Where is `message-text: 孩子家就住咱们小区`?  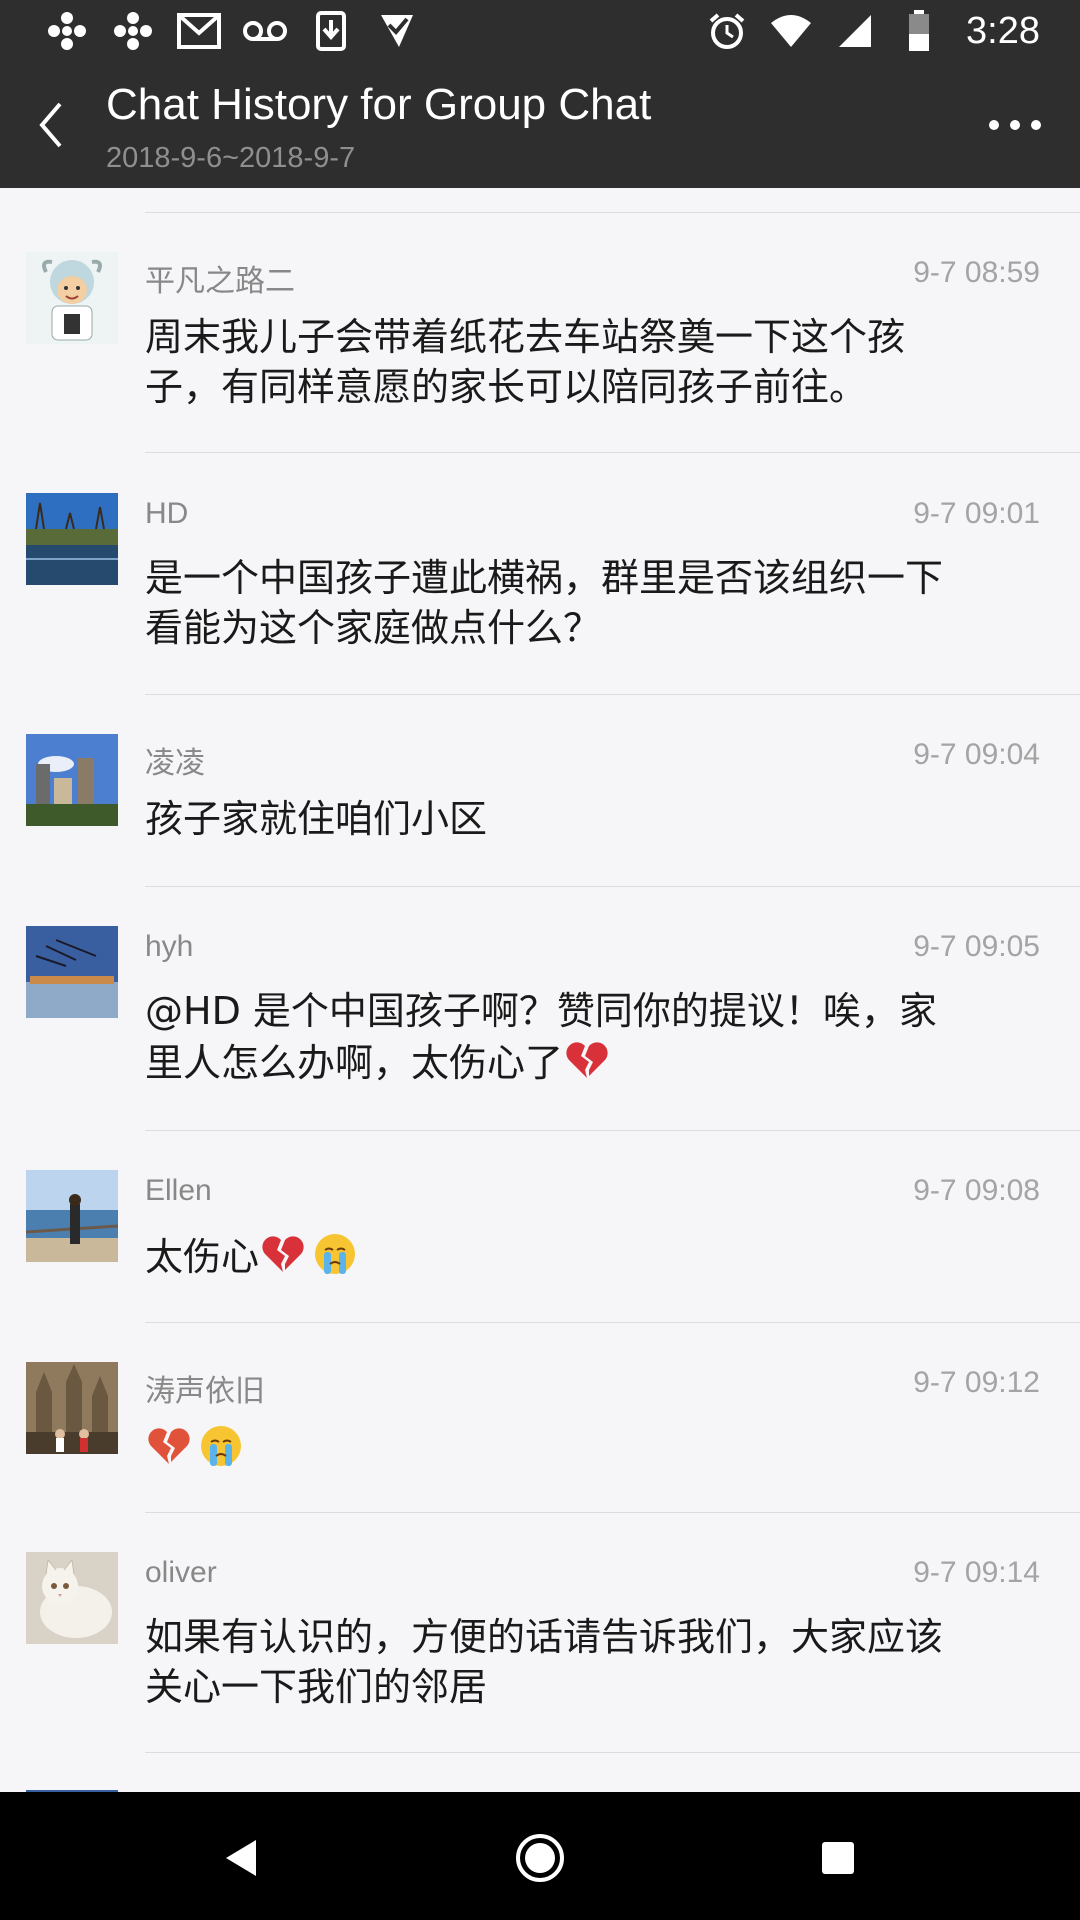 message-text: 孩子家就住咱们小区 is located at coordinates (595, 819).